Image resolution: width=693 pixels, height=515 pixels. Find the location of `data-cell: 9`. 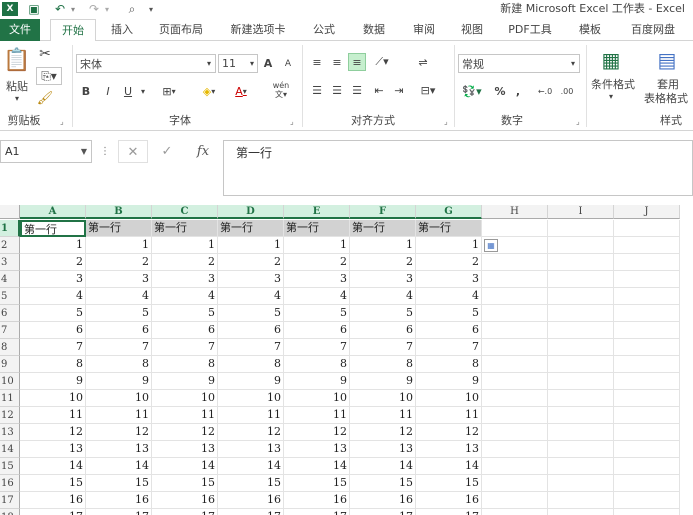

data-cell: 9 is located at coordinates (119, 381).